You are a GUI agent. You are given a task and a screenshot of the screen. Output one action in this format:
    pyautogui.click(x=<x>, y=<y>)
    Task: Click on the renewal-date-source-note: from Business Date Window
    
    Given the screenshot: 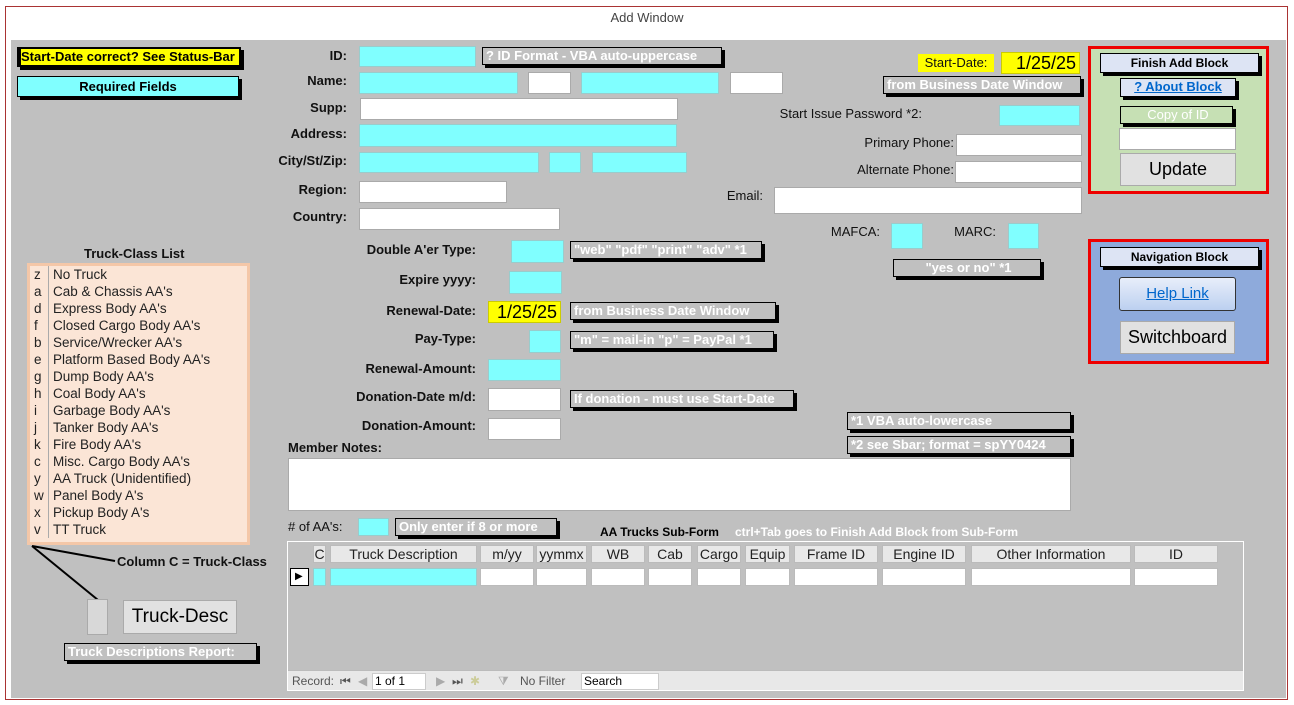 What is the action you would take?
    pyautogui.click(x=673, y=311)
    